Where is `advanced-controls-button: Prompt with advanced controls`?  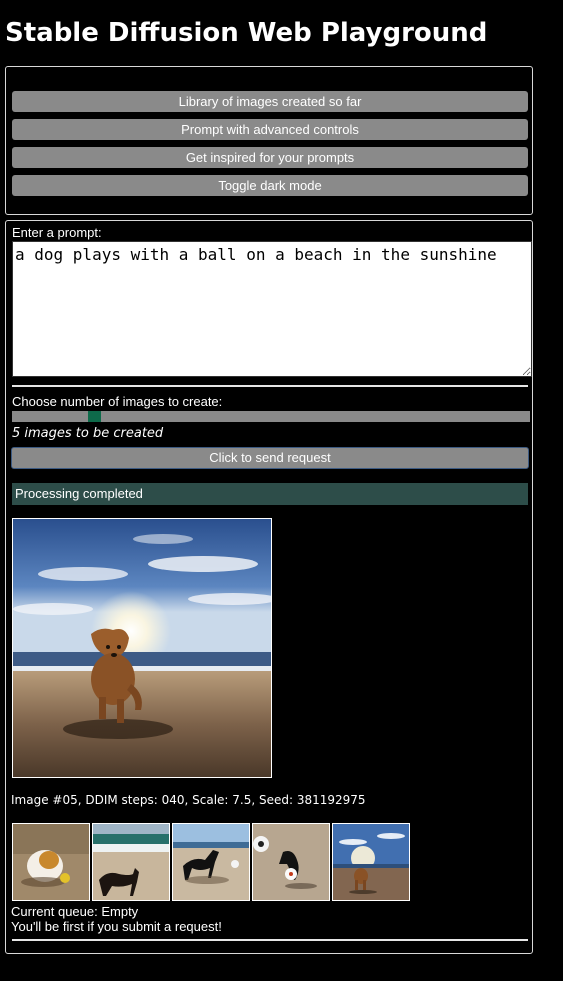
advanced-controls-button: Prompt with advanced controls is located at coordinates (270, 129).